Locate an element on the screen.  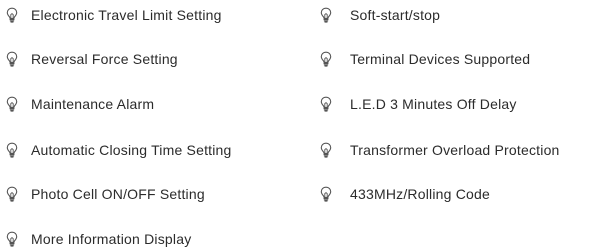
feature-label: More Information Display is located at coordinates (111, 239).